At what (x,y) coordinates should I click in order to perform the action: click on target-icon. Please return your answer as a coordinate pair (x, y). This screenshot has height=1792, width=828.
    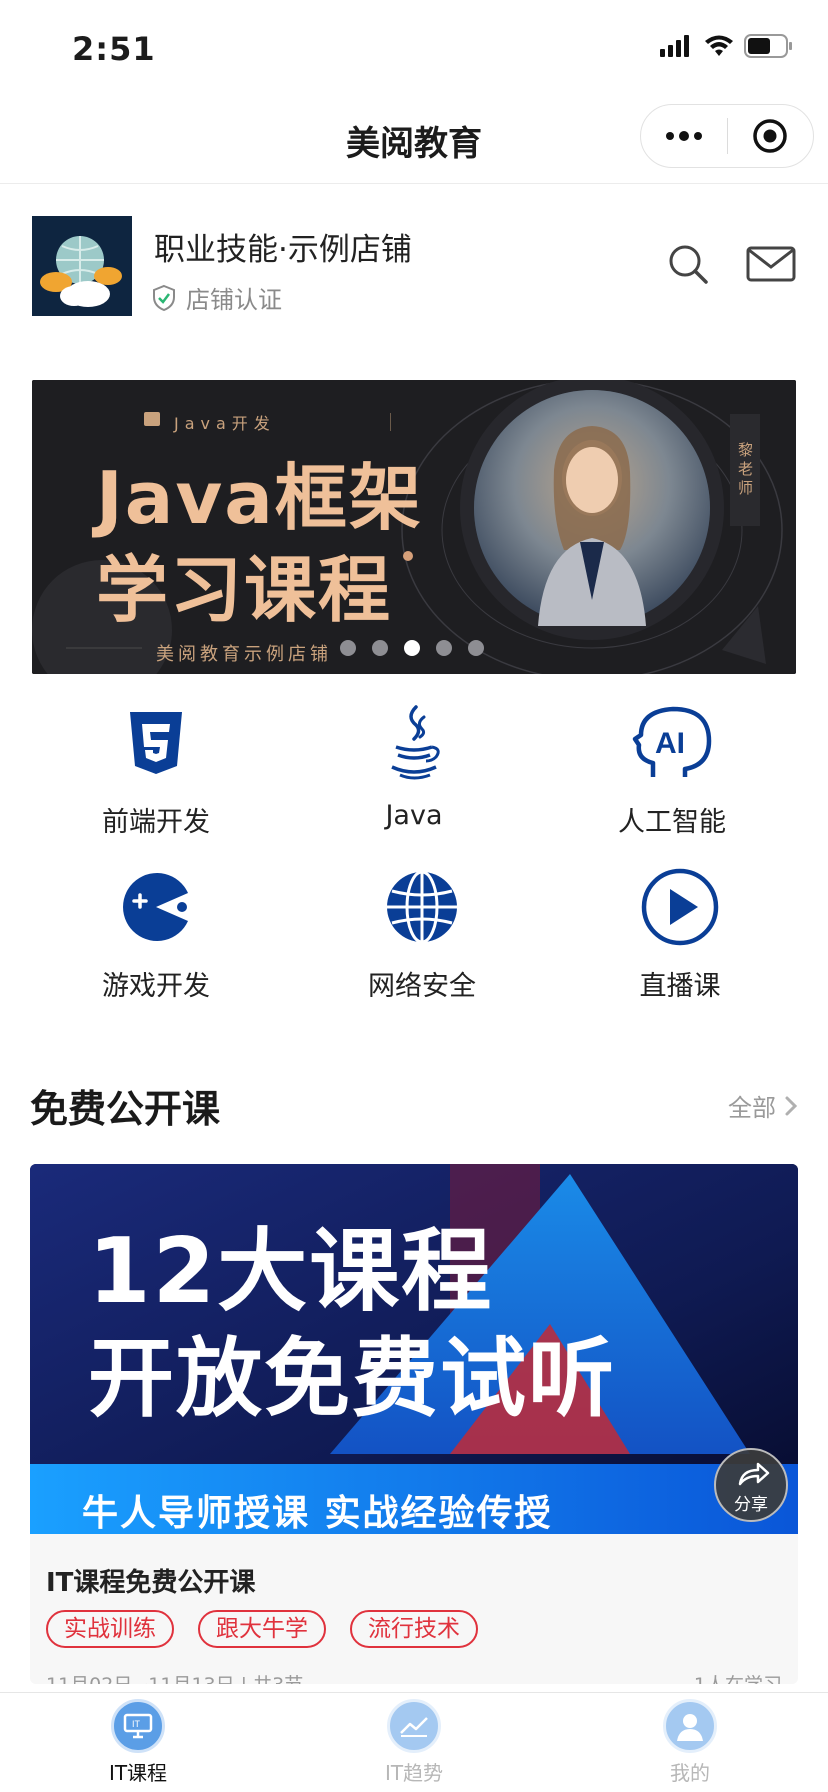
    Looking at the image, I should click on (770, 136).